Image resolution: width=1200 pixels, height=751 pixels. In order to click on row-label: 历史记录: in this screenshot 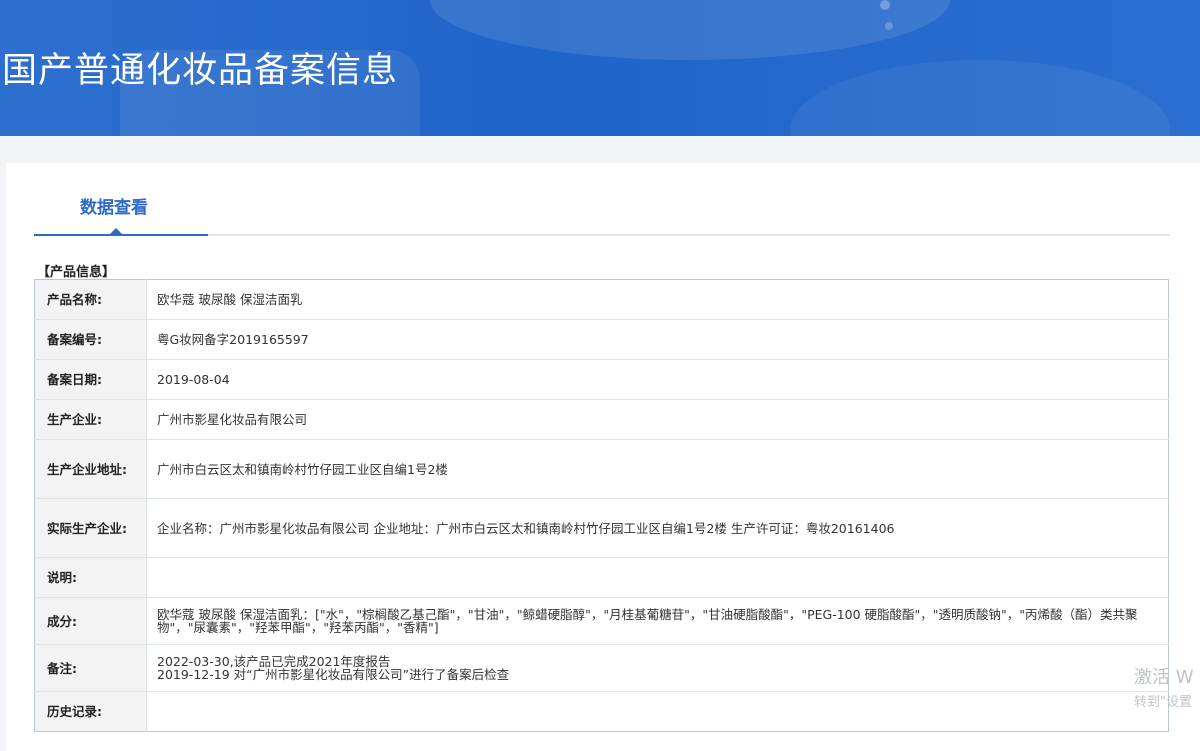, I will do `click(90, 711)`.